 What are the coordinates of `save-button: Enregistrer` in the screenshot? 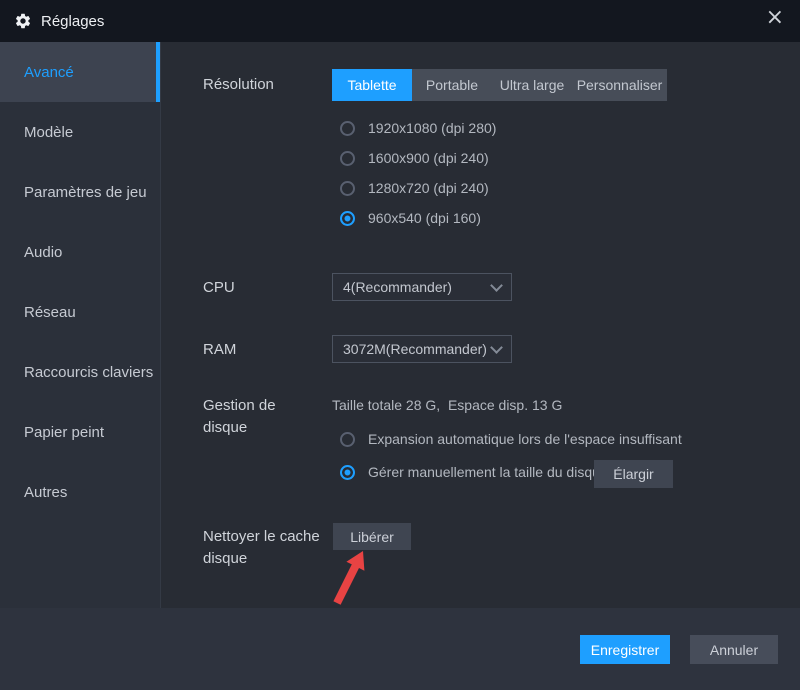 It's located at (625, 649).